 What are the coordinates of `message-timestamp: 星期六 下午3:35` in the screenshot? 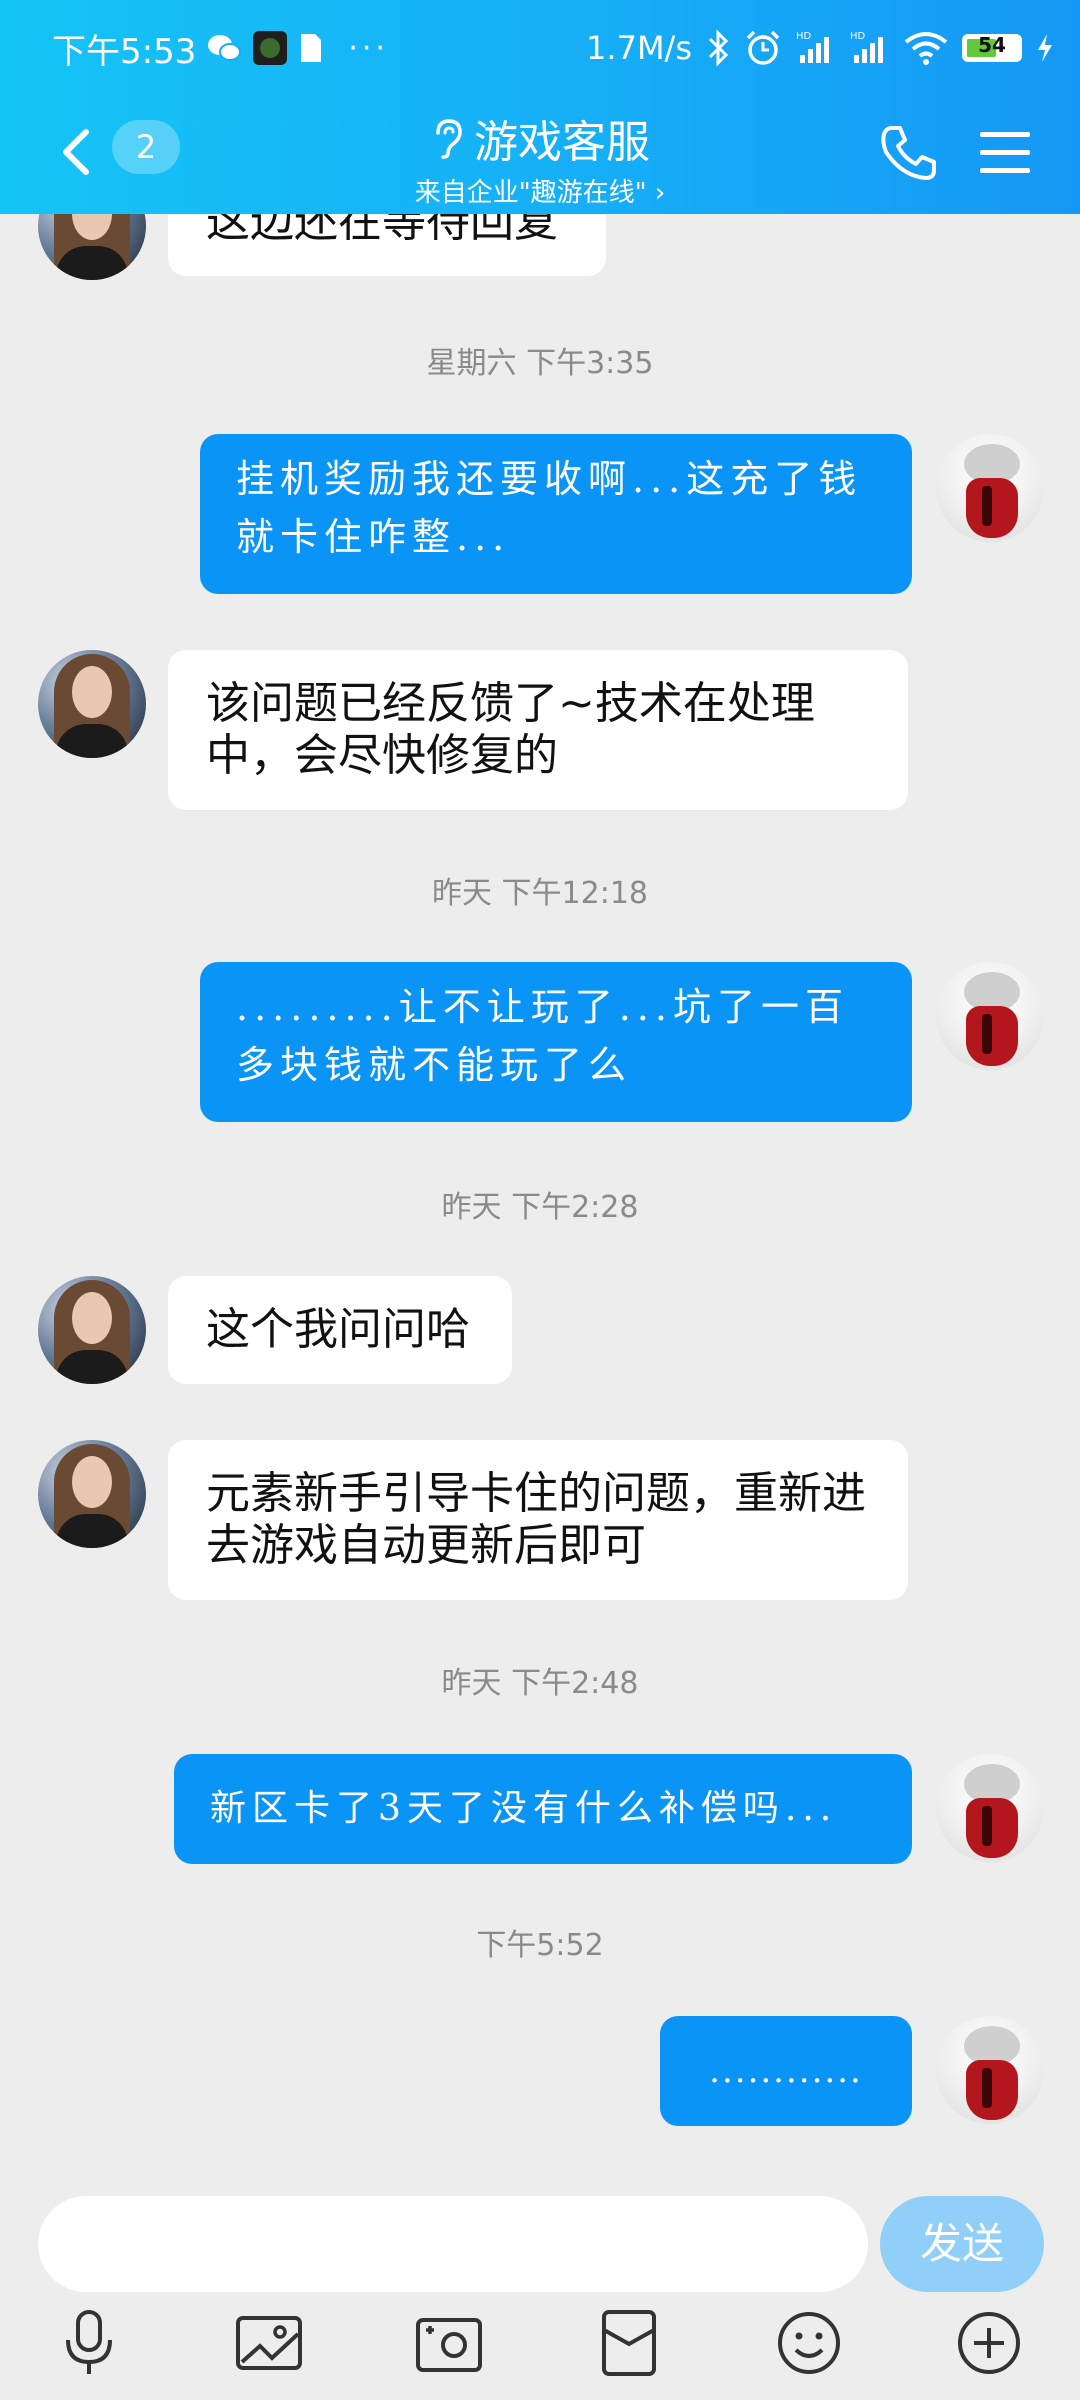 It's located at (540, 363).